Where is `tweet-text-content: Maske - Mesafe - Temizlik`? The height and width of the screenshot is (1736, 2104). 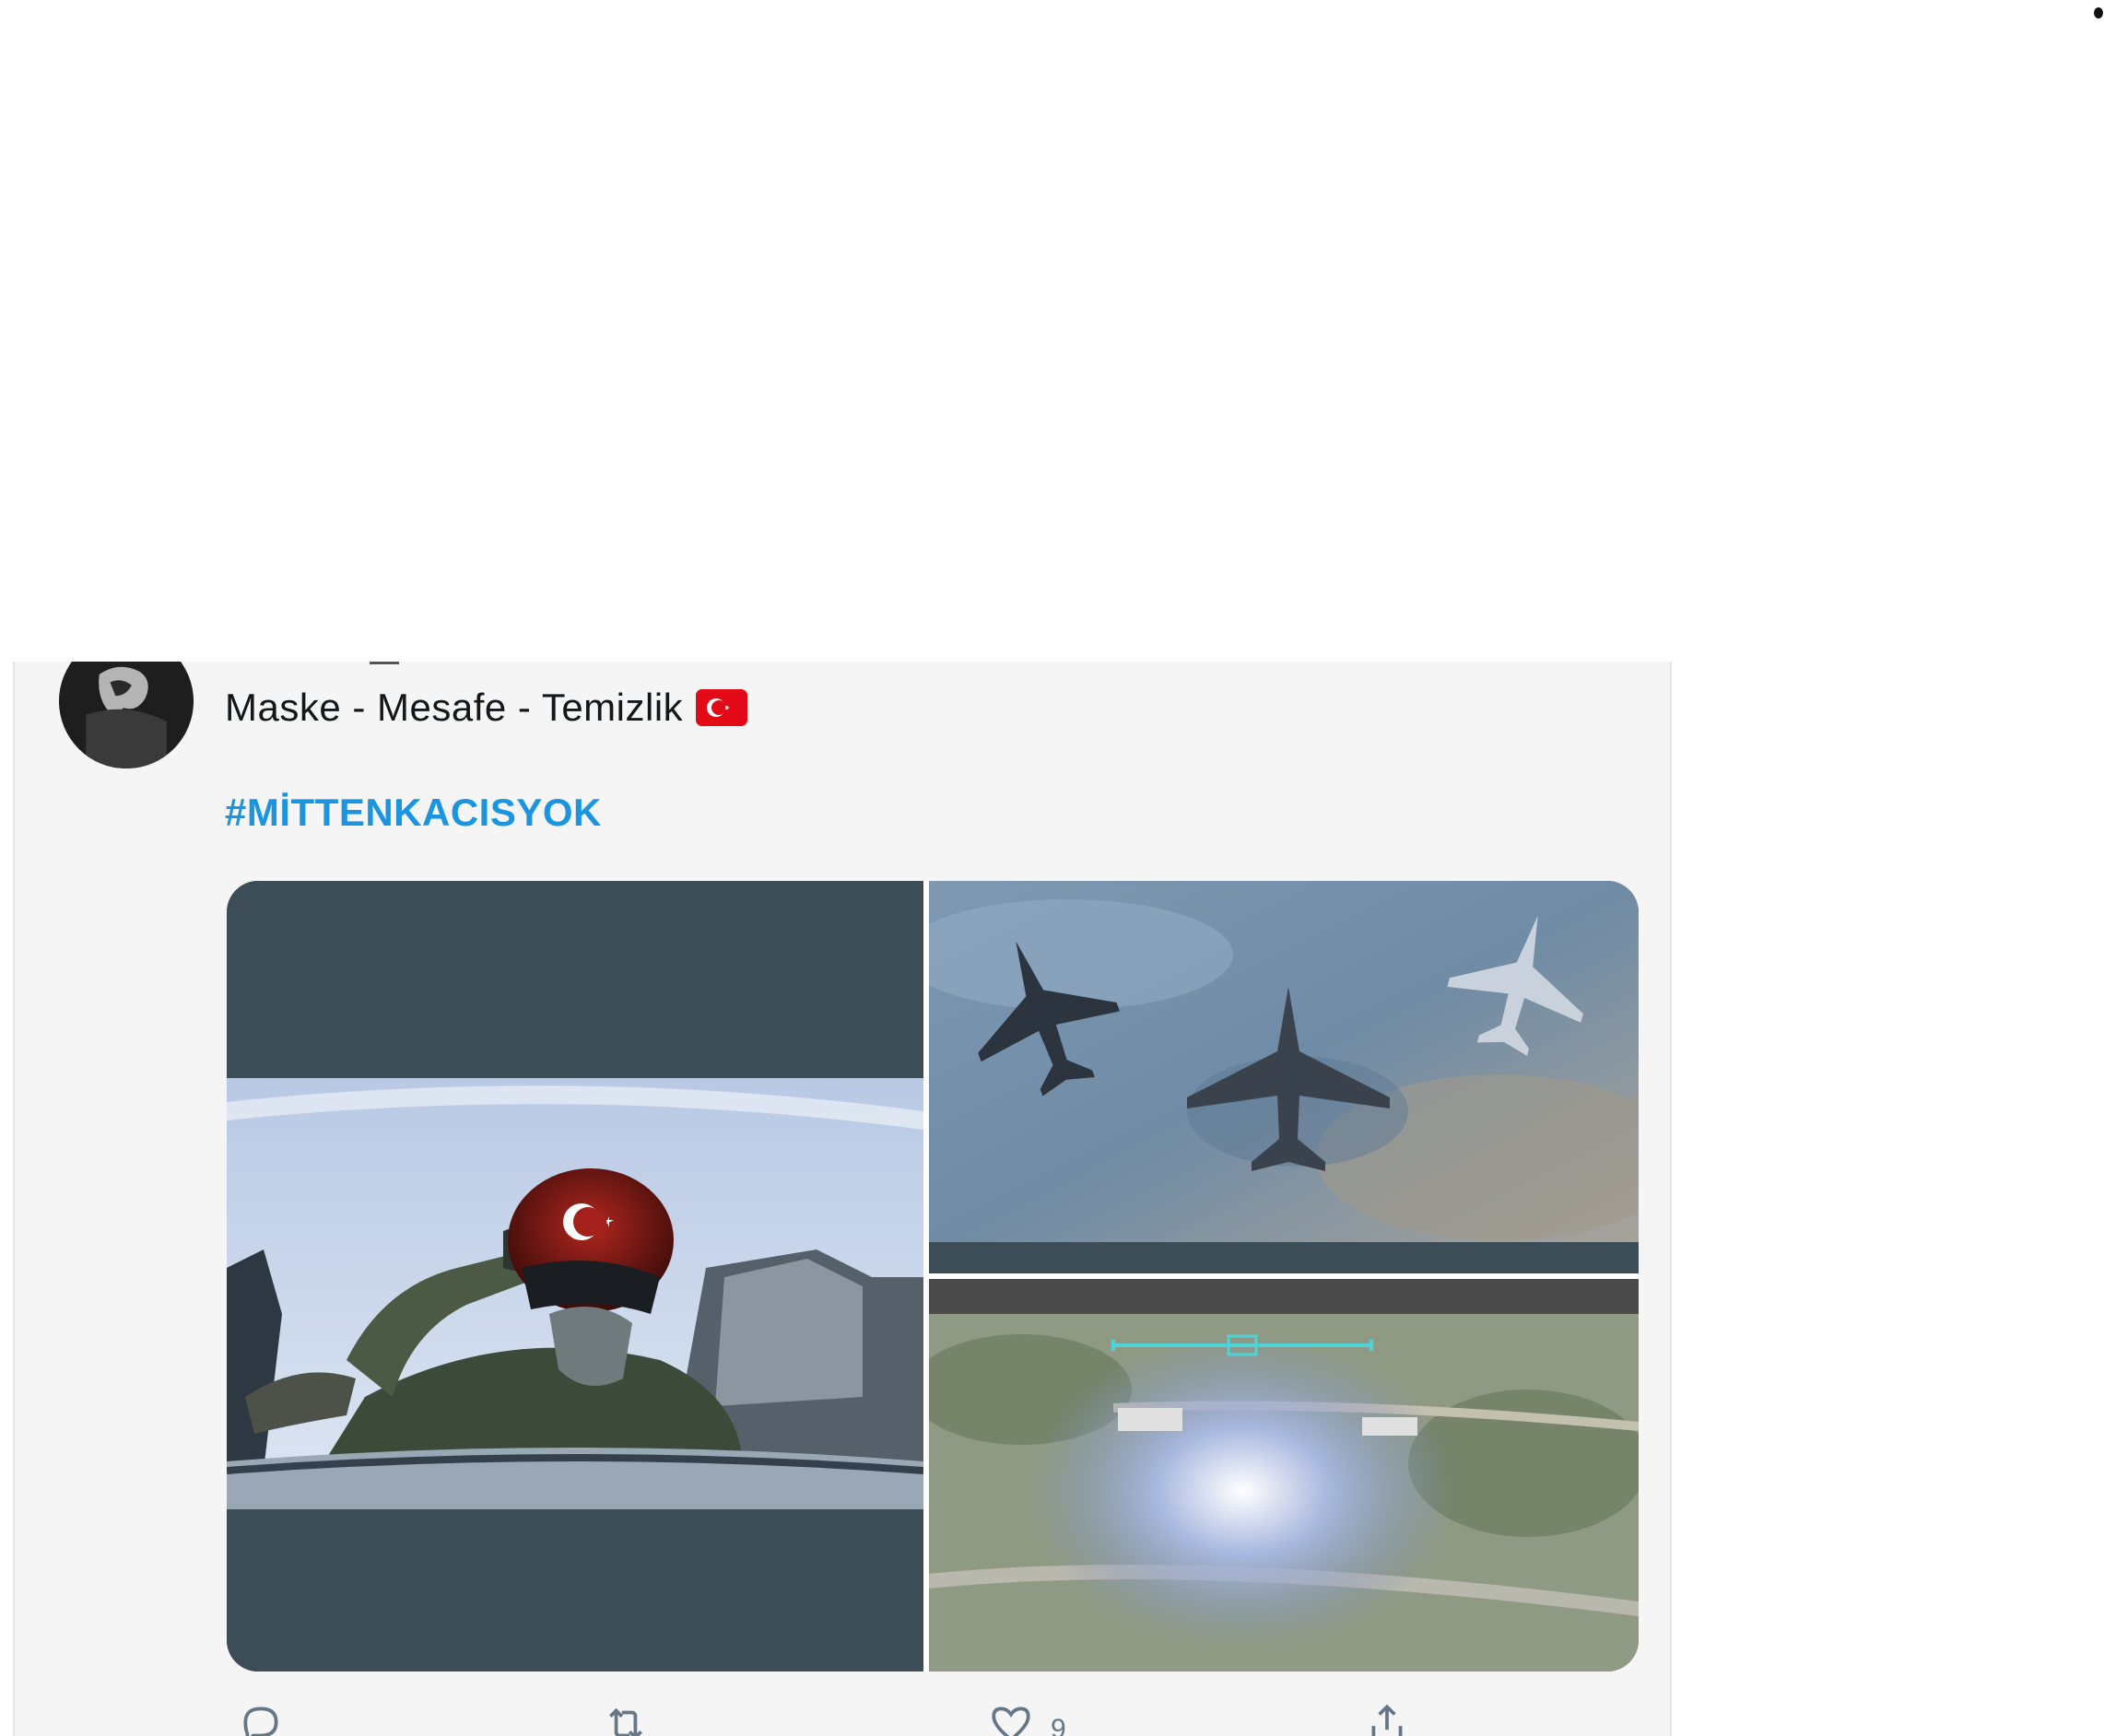
tweet-text-content: Maske - Mesafe - Temizlik is located at coordinates (454, 708).